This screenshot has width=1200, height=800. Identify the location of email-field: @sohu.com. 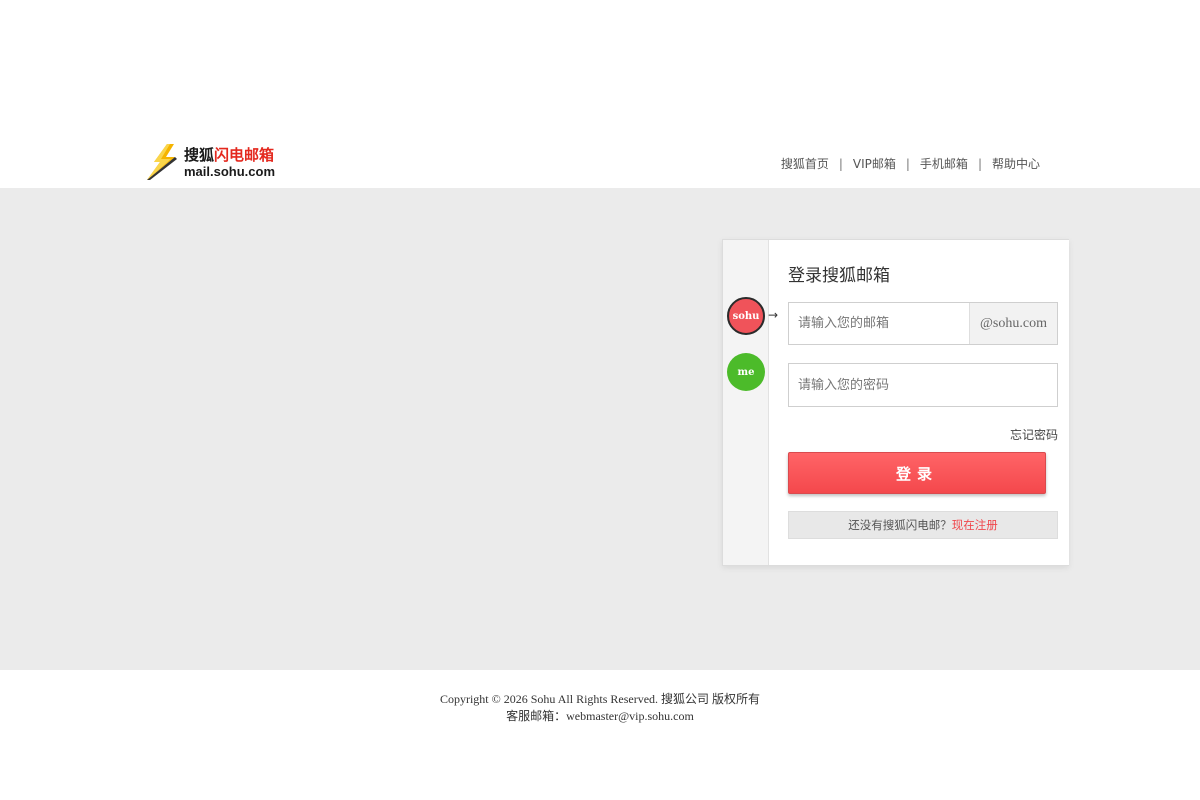
(923, 323).